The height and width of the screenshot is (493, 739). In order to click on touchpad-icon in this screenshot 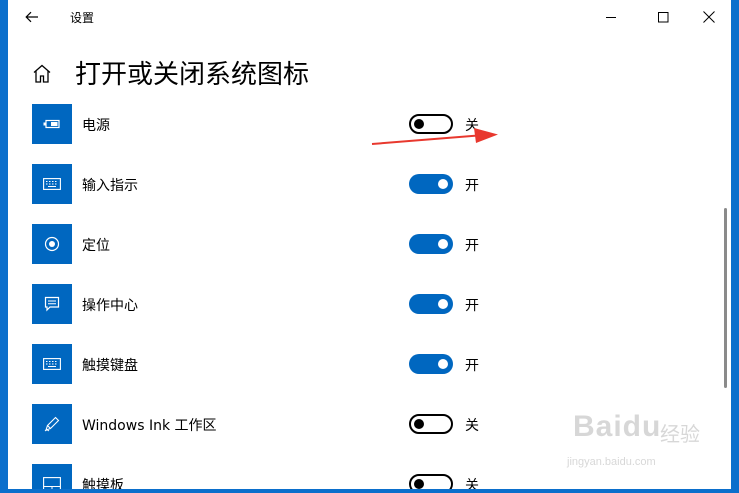, I will do `click(52, 483)`.